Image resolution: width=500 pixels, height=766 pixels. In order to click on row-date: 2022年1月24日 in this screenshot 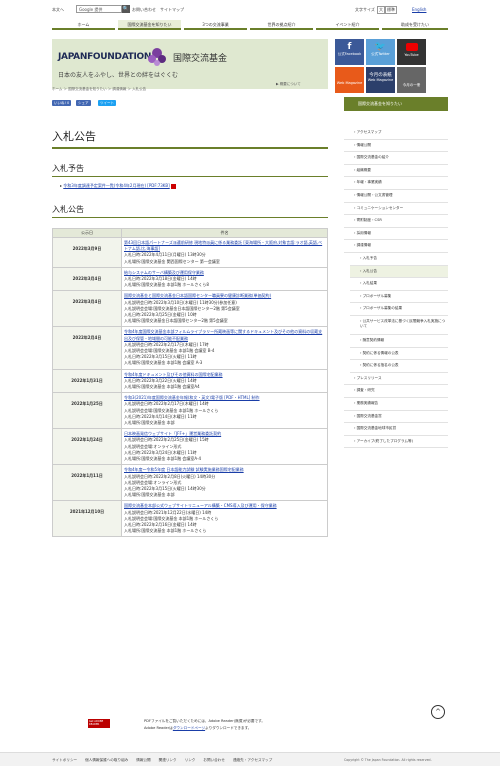, I will do `click(87, 447)`.